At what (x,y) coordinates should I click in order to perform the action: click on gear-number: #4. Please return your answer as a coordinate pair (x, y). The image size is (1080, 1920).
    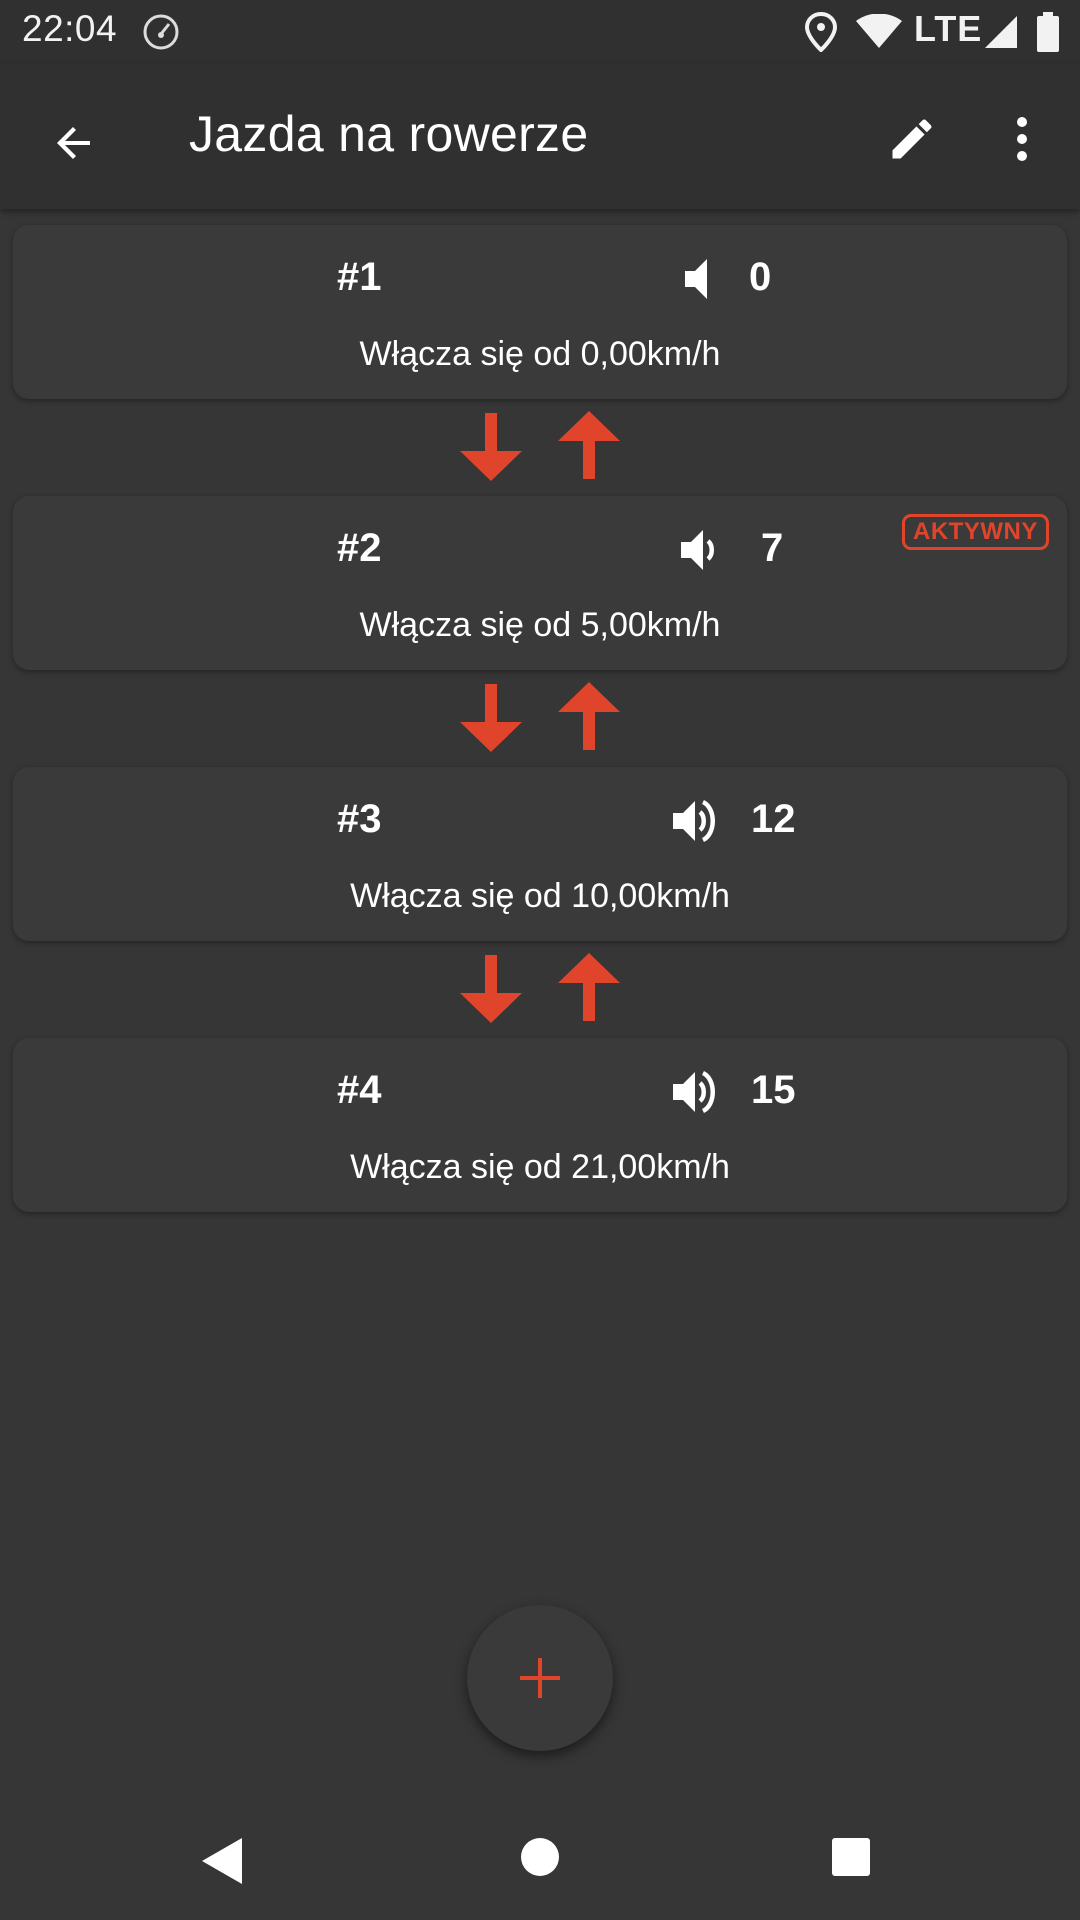
    Looking at the image, I should click on (359, 1090).